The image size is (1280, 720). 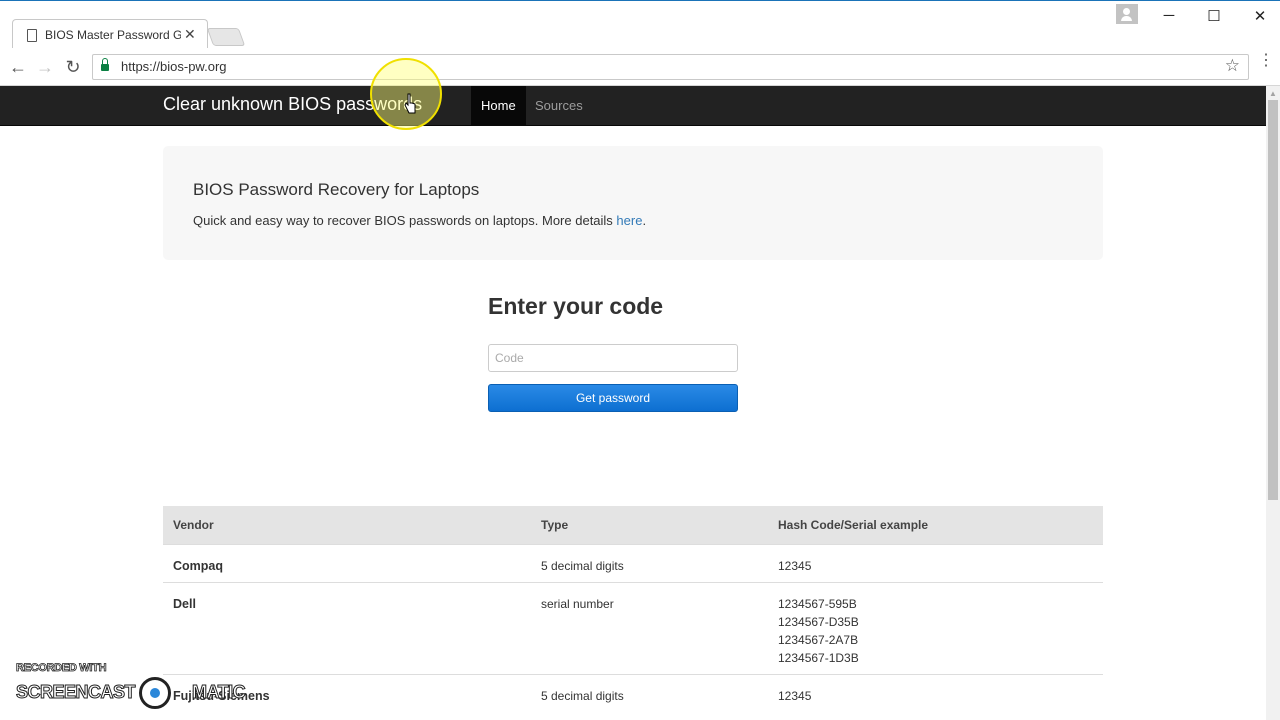 What do you see at coordinates (18, 67) in the screenshot?
I see `back-arrow-icon: ←` at bounding box center [18, 67].